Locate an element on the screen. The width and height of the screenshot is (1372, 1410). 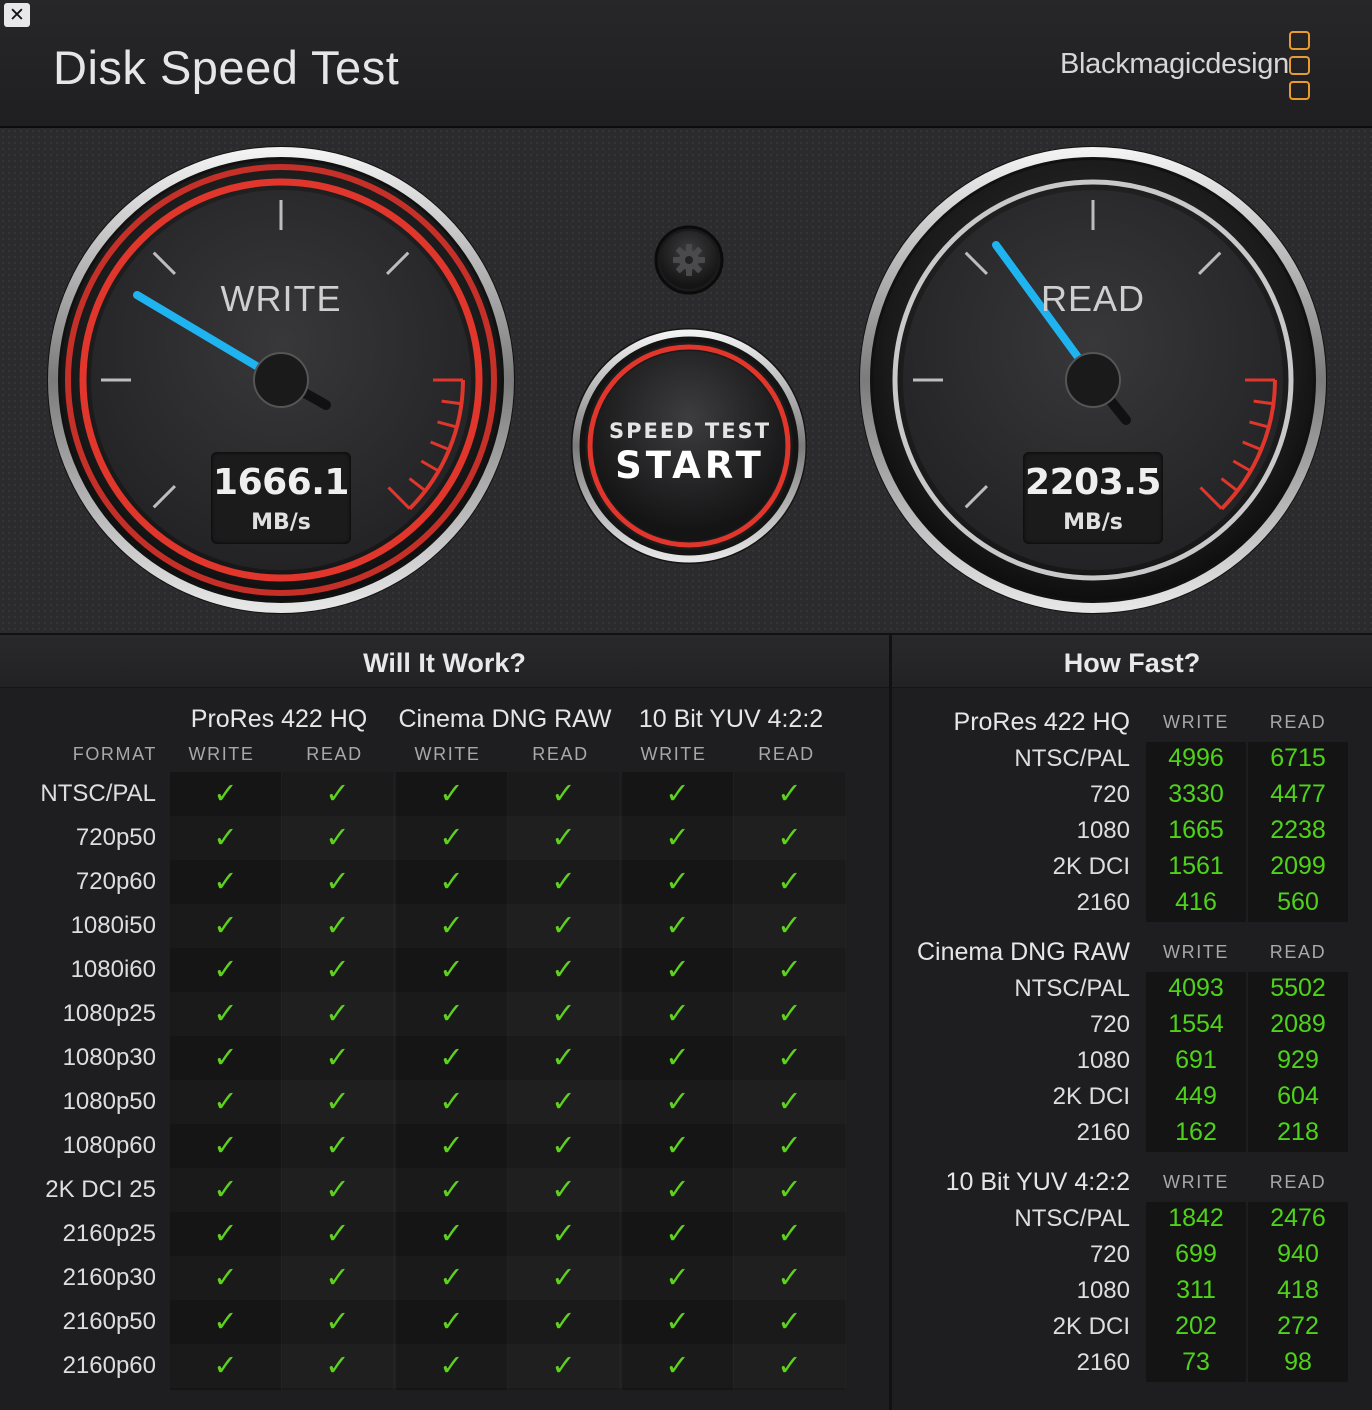
hf-write-subheader: WRITE is located at coordinates (1196, 1182).